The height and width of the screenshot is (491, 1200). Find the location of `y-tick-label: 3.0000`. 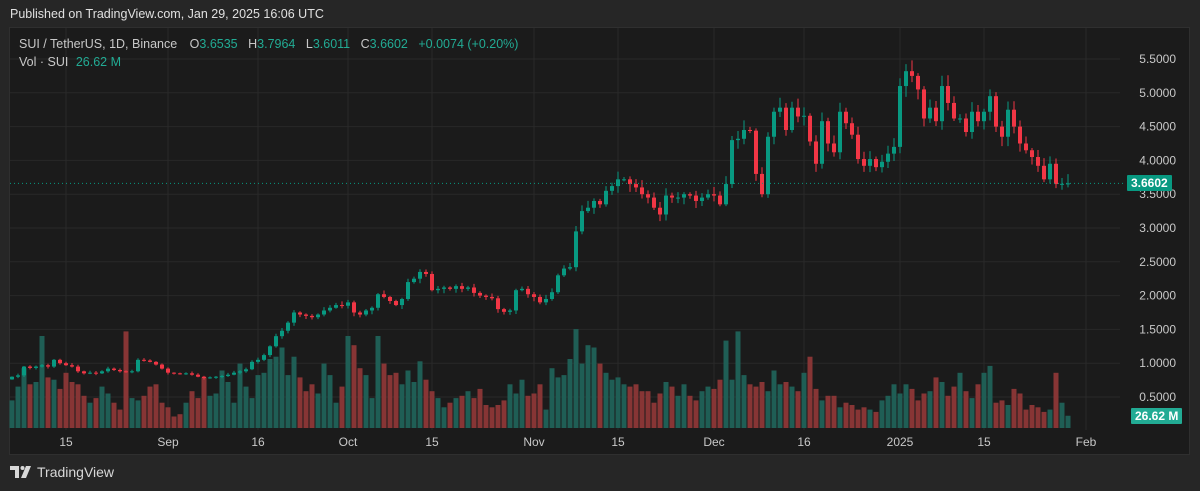

y-tick-label: 3.0000 is located at coordinates (1157, 228).